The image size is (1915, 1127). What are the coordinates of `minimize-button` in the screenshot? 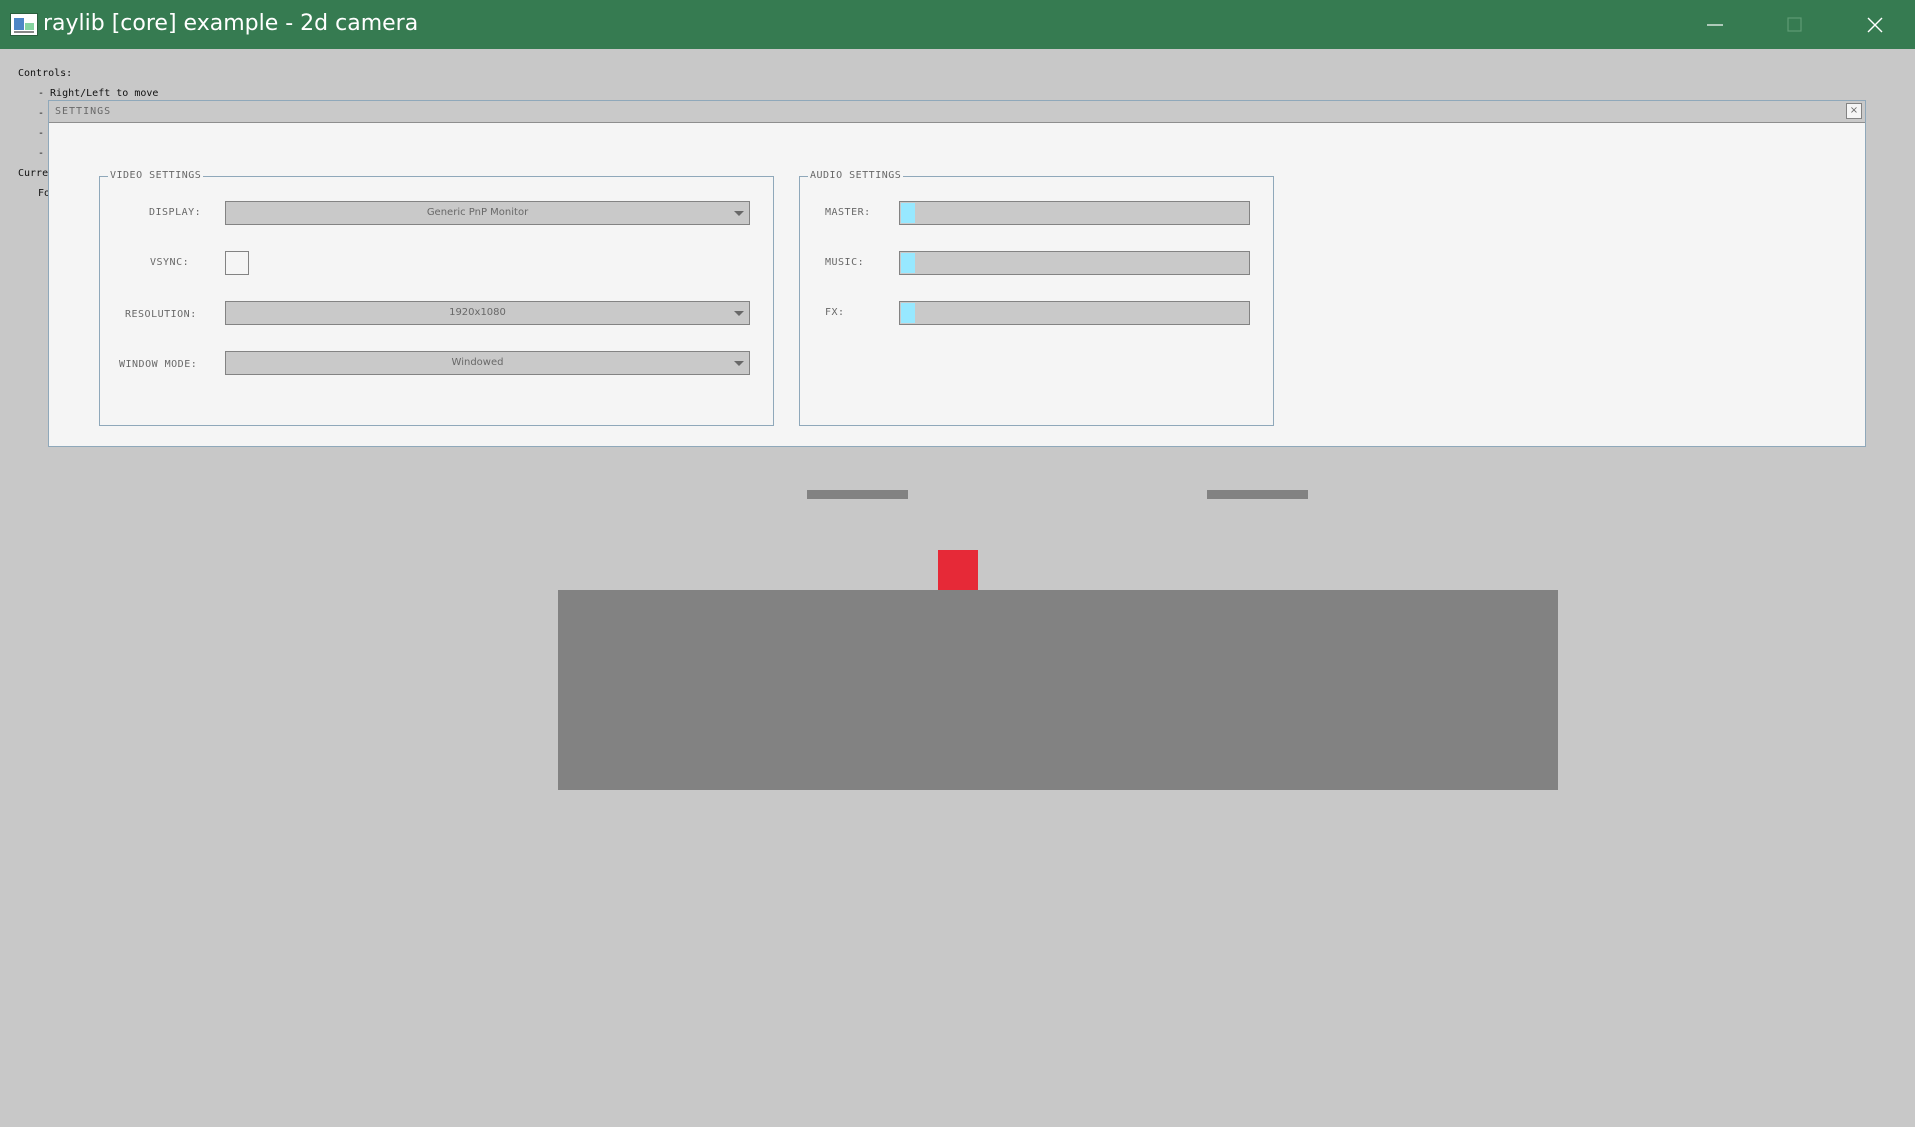 It's located at (1715, 24).